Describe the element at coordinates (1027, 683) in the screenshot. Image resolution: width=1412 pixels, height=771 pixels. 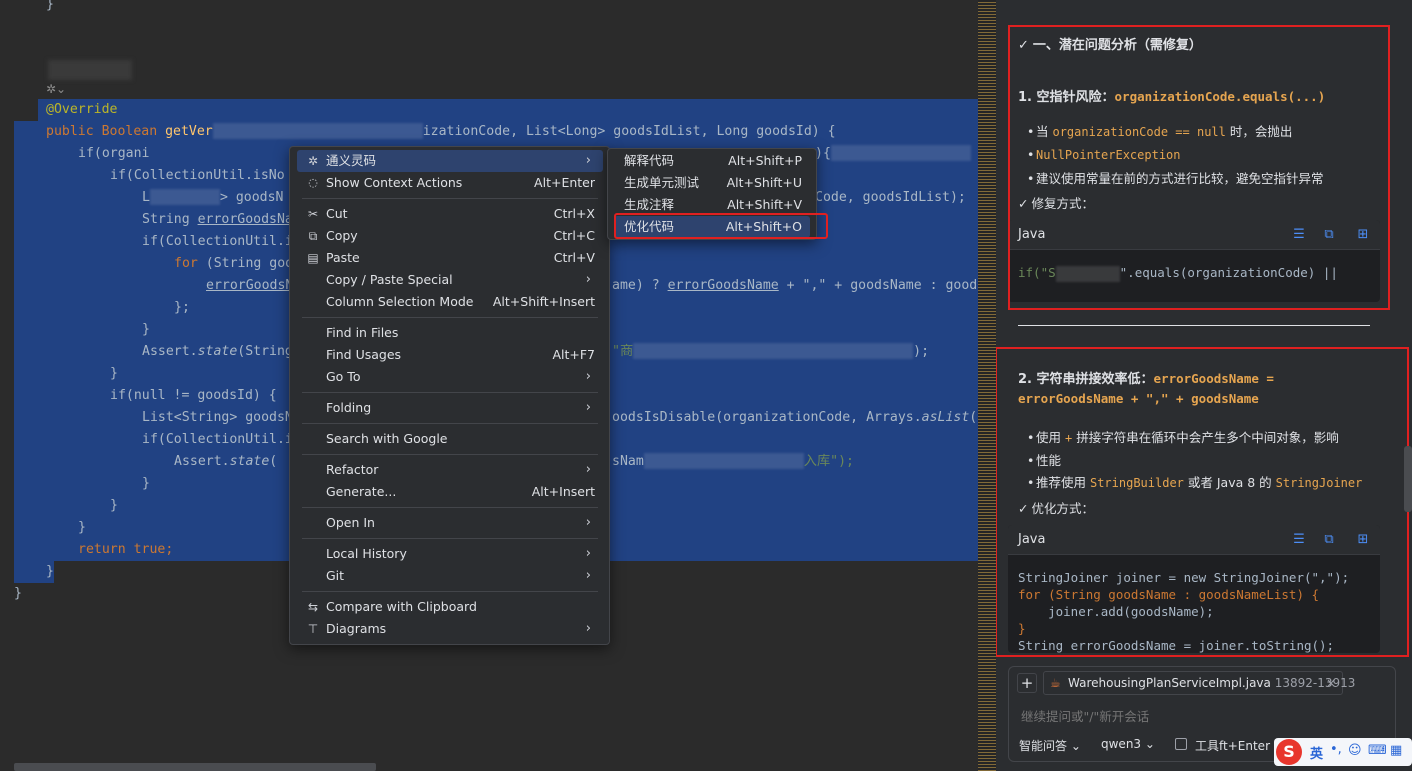
I see `add-context-button: +` at that location.